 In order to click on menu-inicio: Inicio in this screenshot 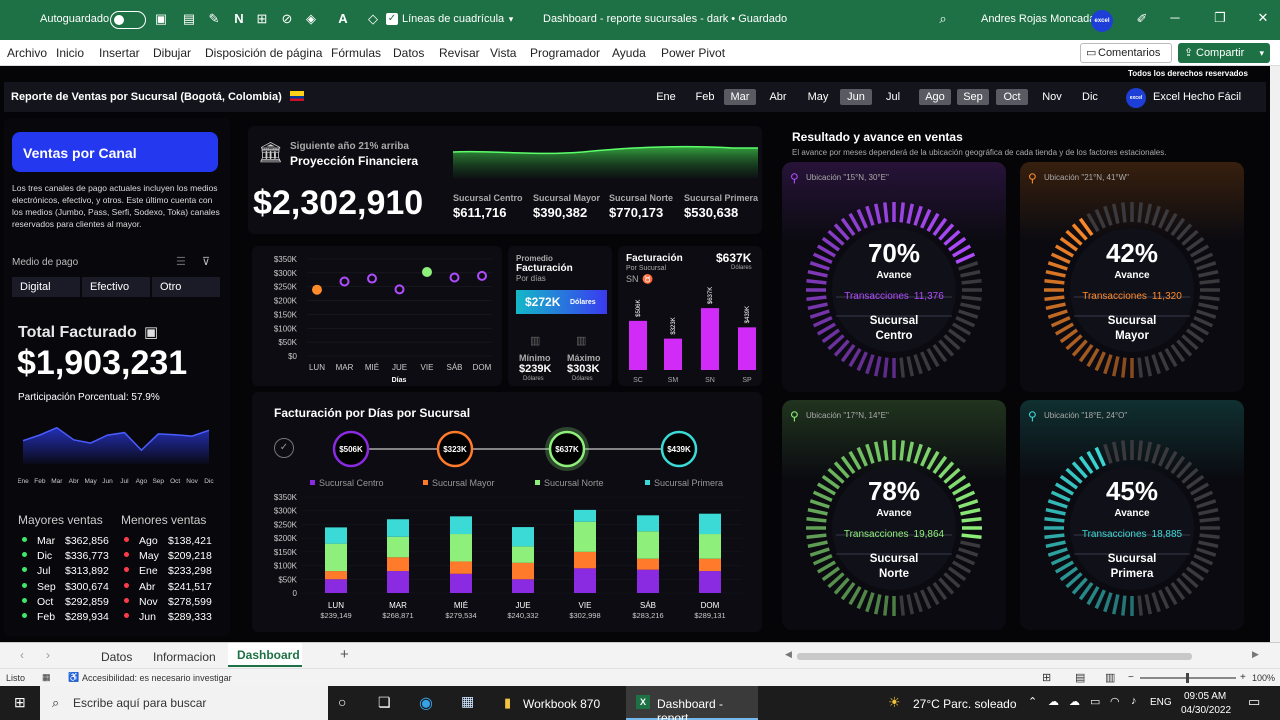, I will do `click(70, 53)`.